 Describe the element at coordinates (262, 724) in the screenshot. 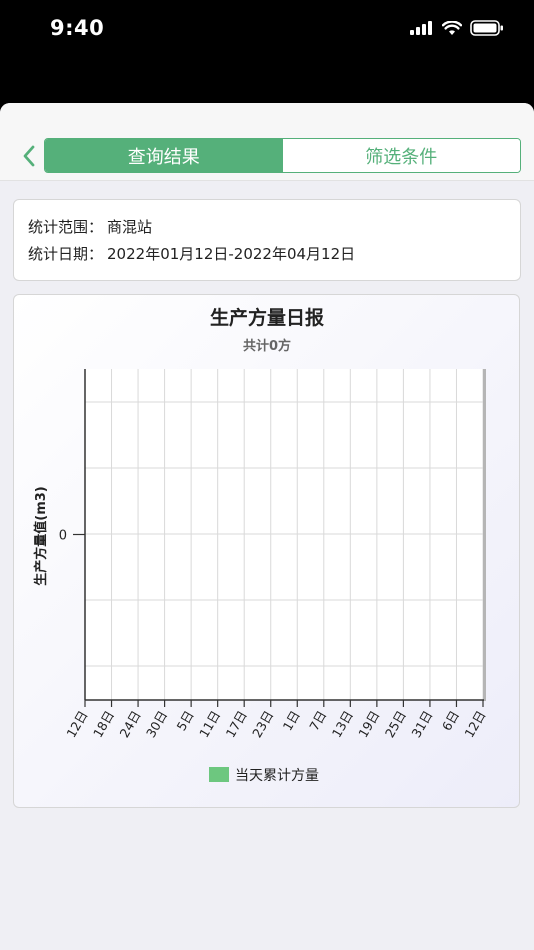

I see `x-tick-label: 23日` at that location.